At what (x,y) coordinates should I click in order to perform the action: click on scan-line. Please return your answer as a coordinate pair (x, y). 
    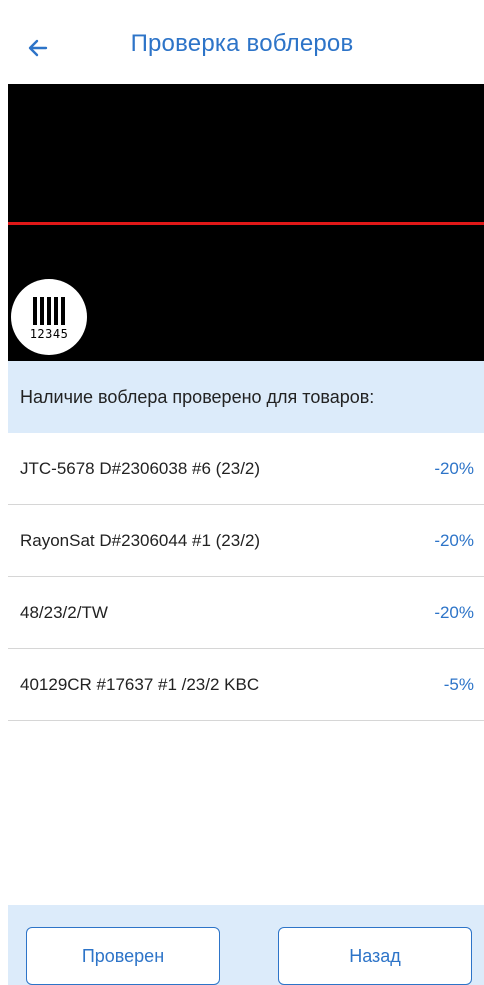
    Looking at the image, I should click on (246, 223).